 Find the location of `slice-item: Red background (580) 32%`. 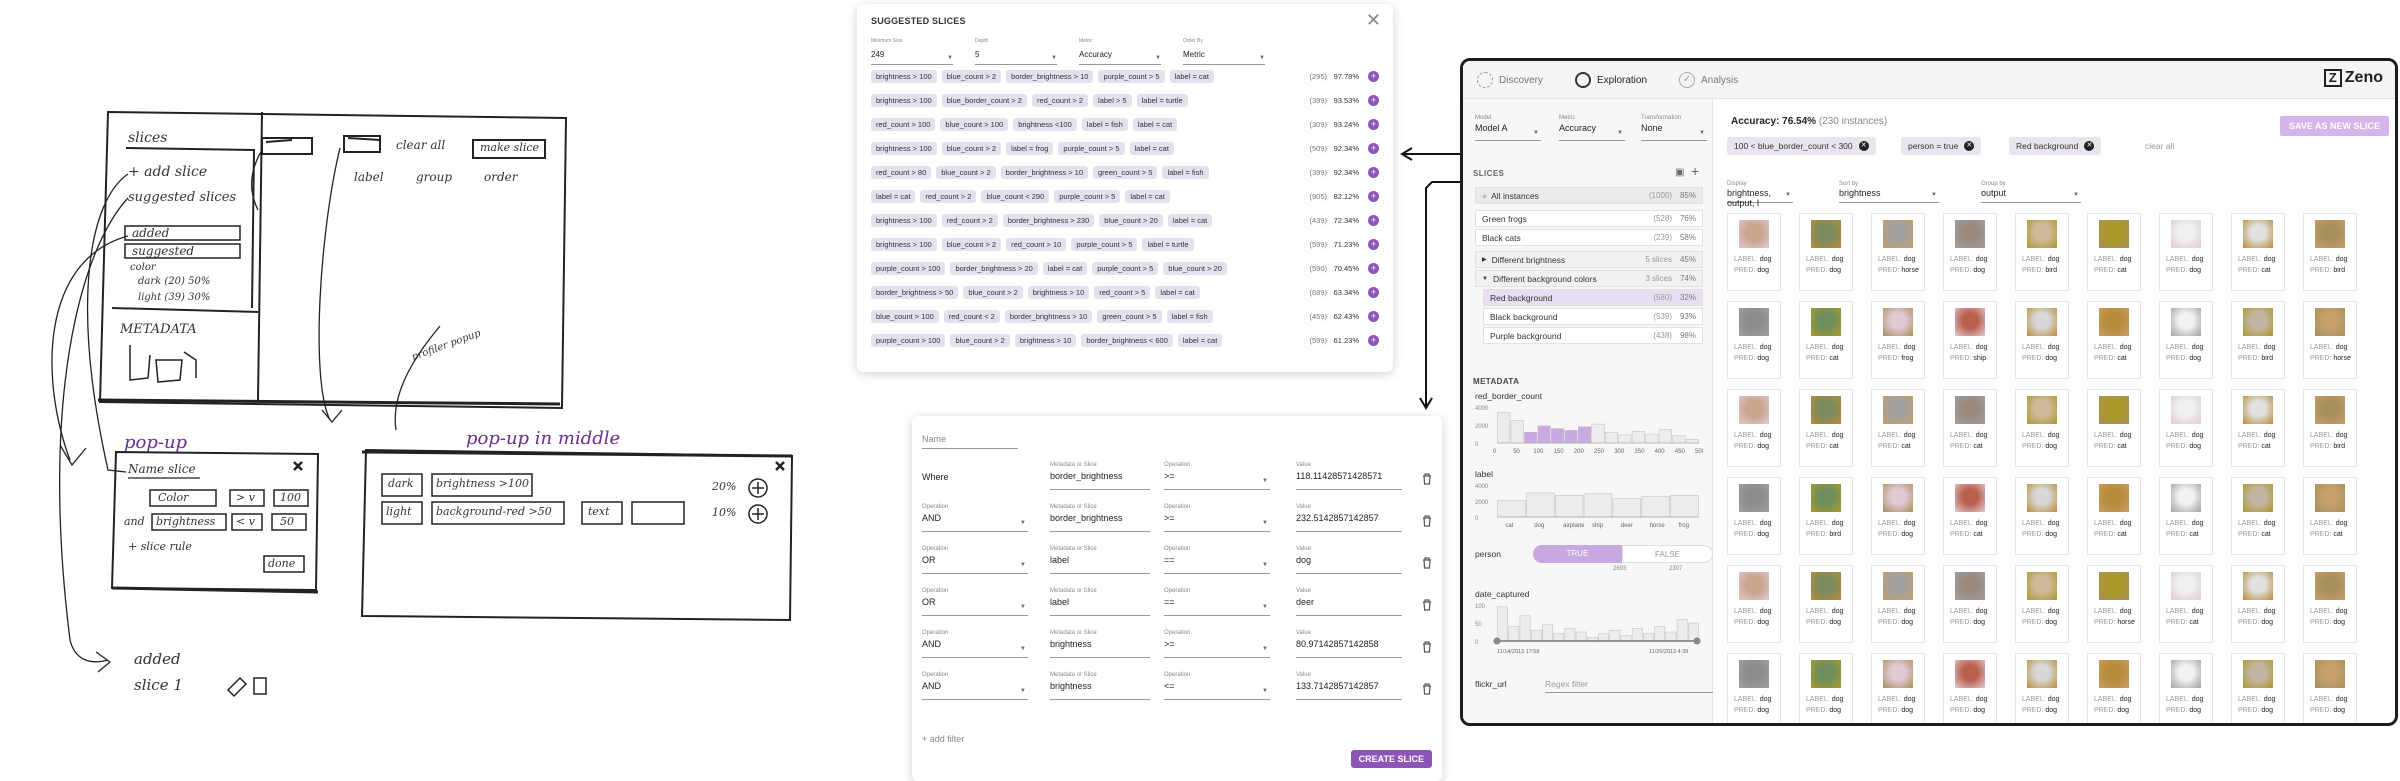

slice-item: Red background (580) 32% is located at coordinates (1593, 297).